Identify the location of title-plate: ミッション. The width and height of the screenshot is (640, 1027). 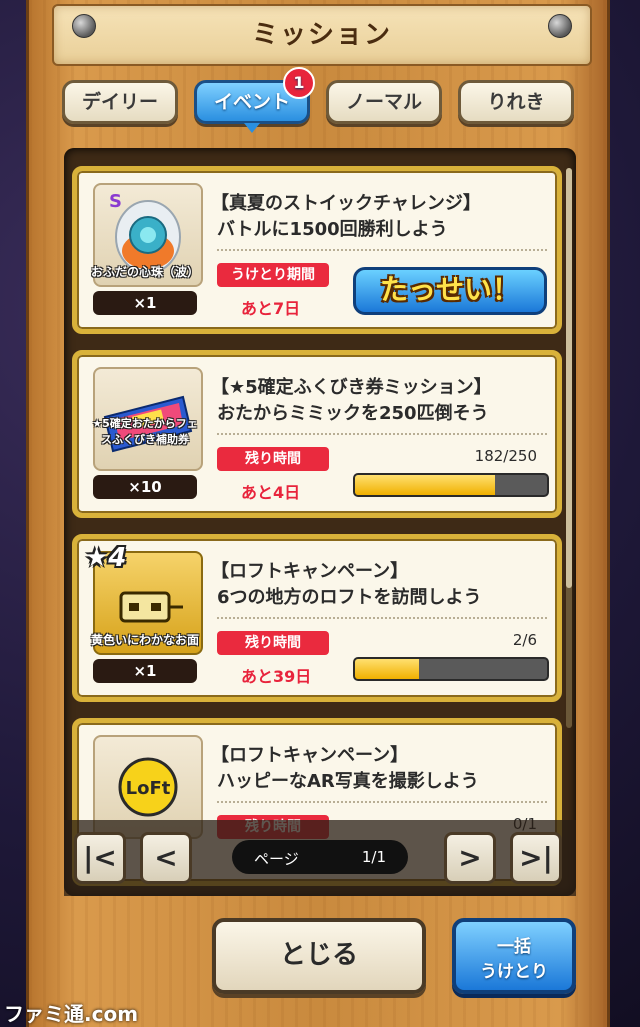
(322, 35).